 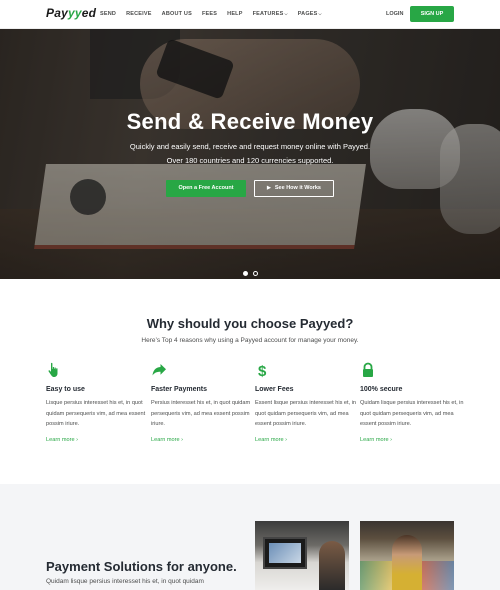 What do you see at coordinates (206, 188) in the screenshot?
I see `open-account-button: Open a Free Account` at bounding box center [206, 188].